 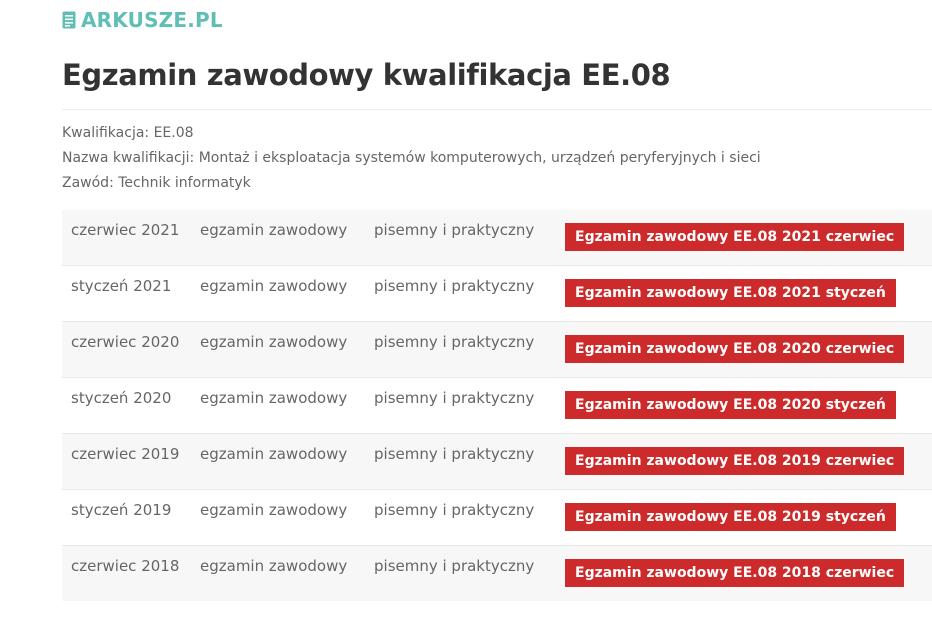 What do you see at coordinates (152, 20) in the screenshot?
I see `logo-text: ARKUSZE.PL` at bounding box center [152, 20].